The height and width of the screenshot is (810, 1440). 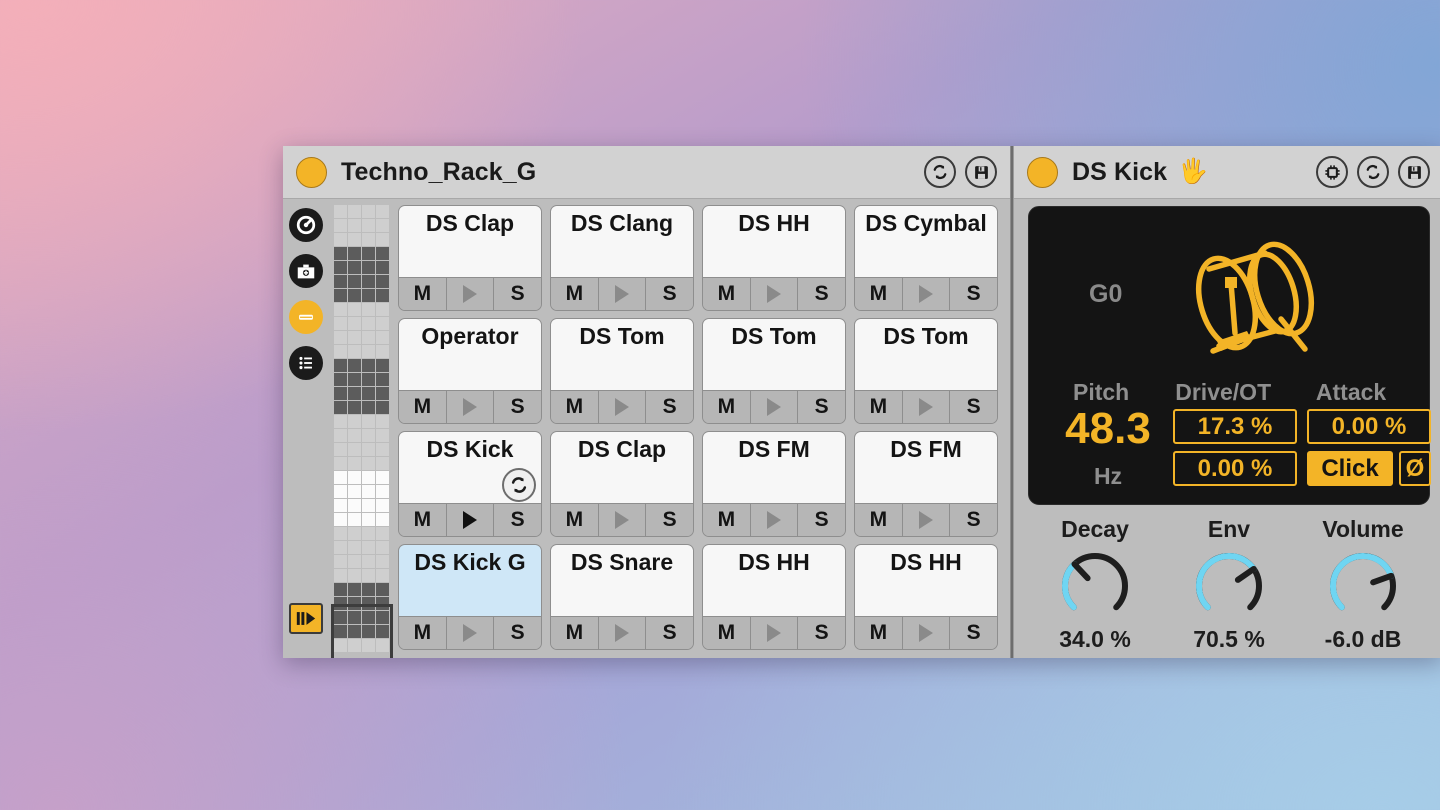 What do you see at coordinates (622, 258) in the screenshot?
I see `drum-pad: DS Clang M S` at bounding box center [622, 258].